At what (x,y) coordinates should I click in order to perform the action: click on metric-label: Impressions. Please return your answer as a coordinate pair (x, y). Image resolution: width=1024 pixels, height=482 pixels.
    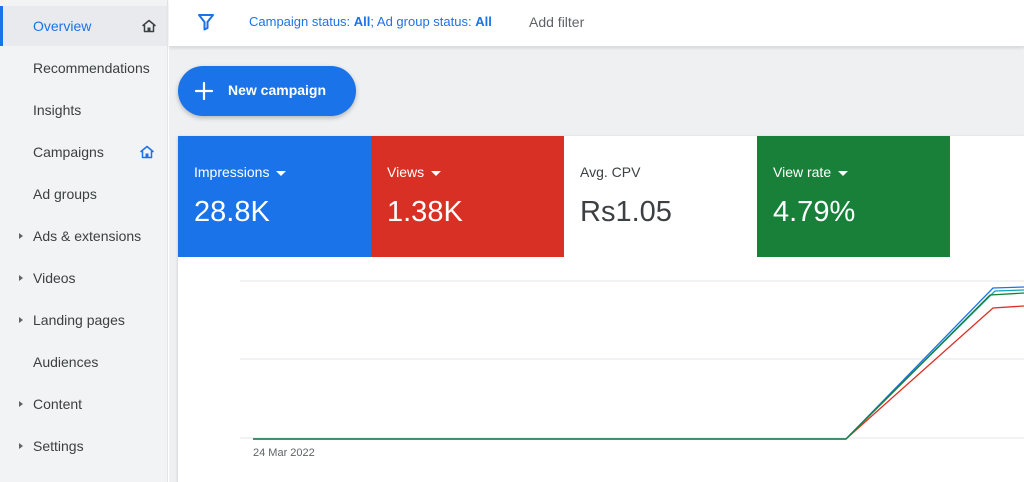
    Looking at the image, I should click on (240, 172).